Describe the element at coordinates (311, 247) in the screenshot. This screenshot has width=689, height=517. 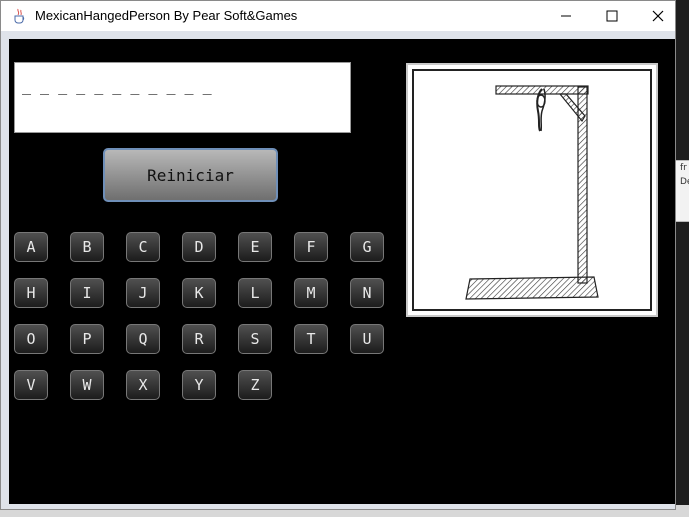
I see `letter-key-f: F` at that location.